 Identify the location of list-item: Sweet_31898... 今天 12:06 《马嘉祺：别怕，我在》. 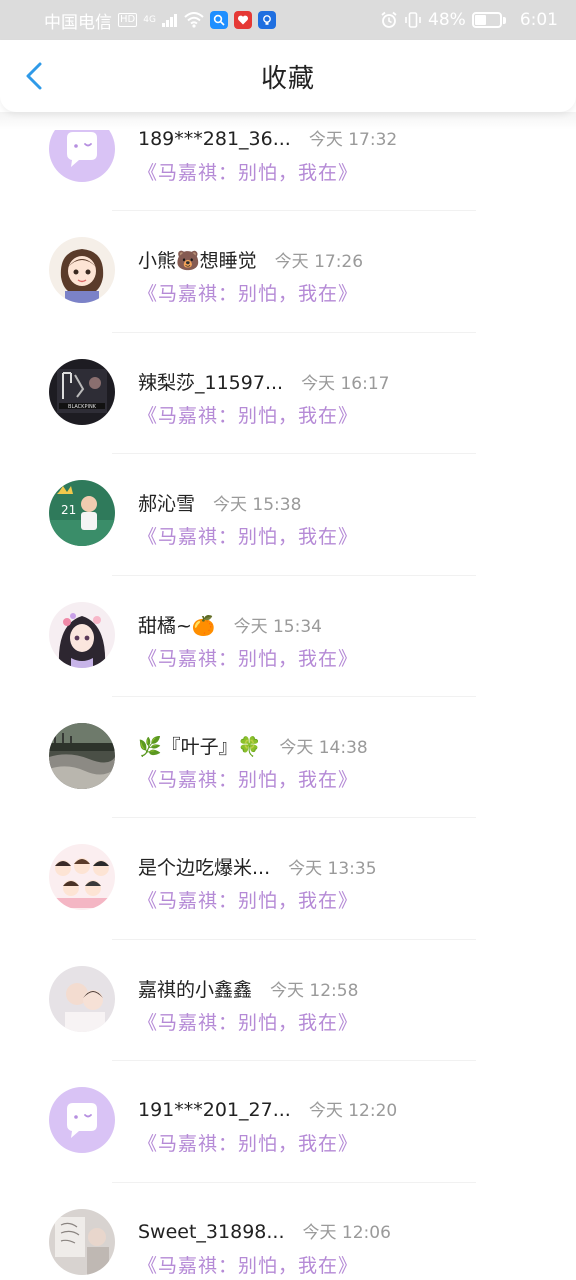
(288, 1231).